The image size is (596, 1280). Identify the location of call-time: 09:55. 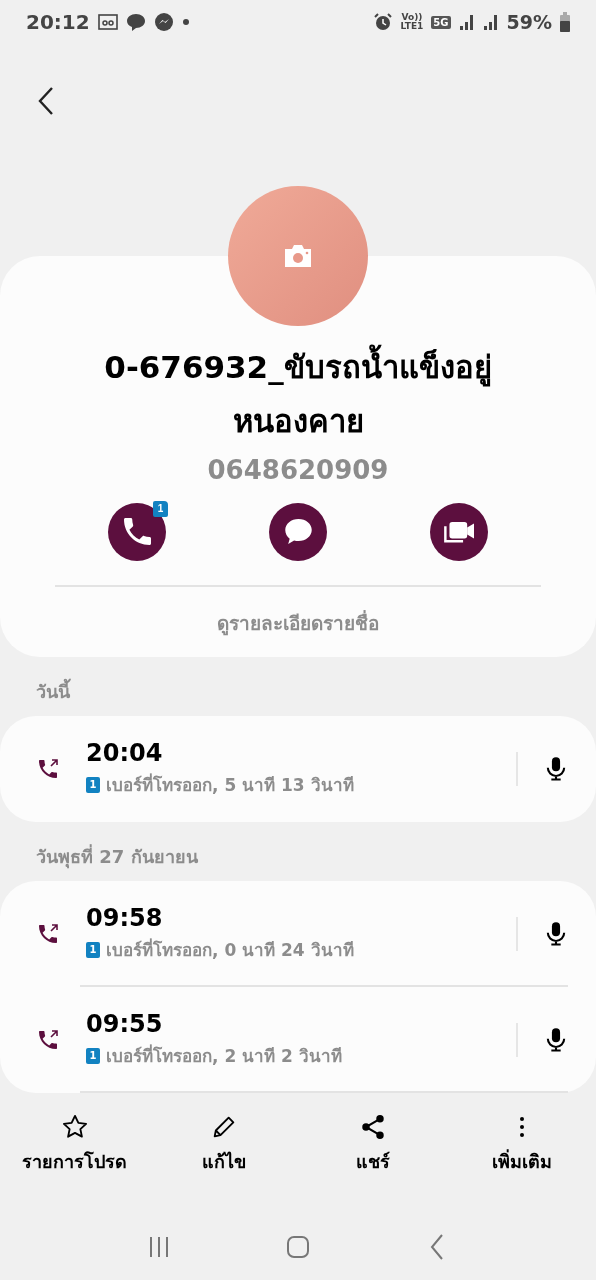
(125, 1024).